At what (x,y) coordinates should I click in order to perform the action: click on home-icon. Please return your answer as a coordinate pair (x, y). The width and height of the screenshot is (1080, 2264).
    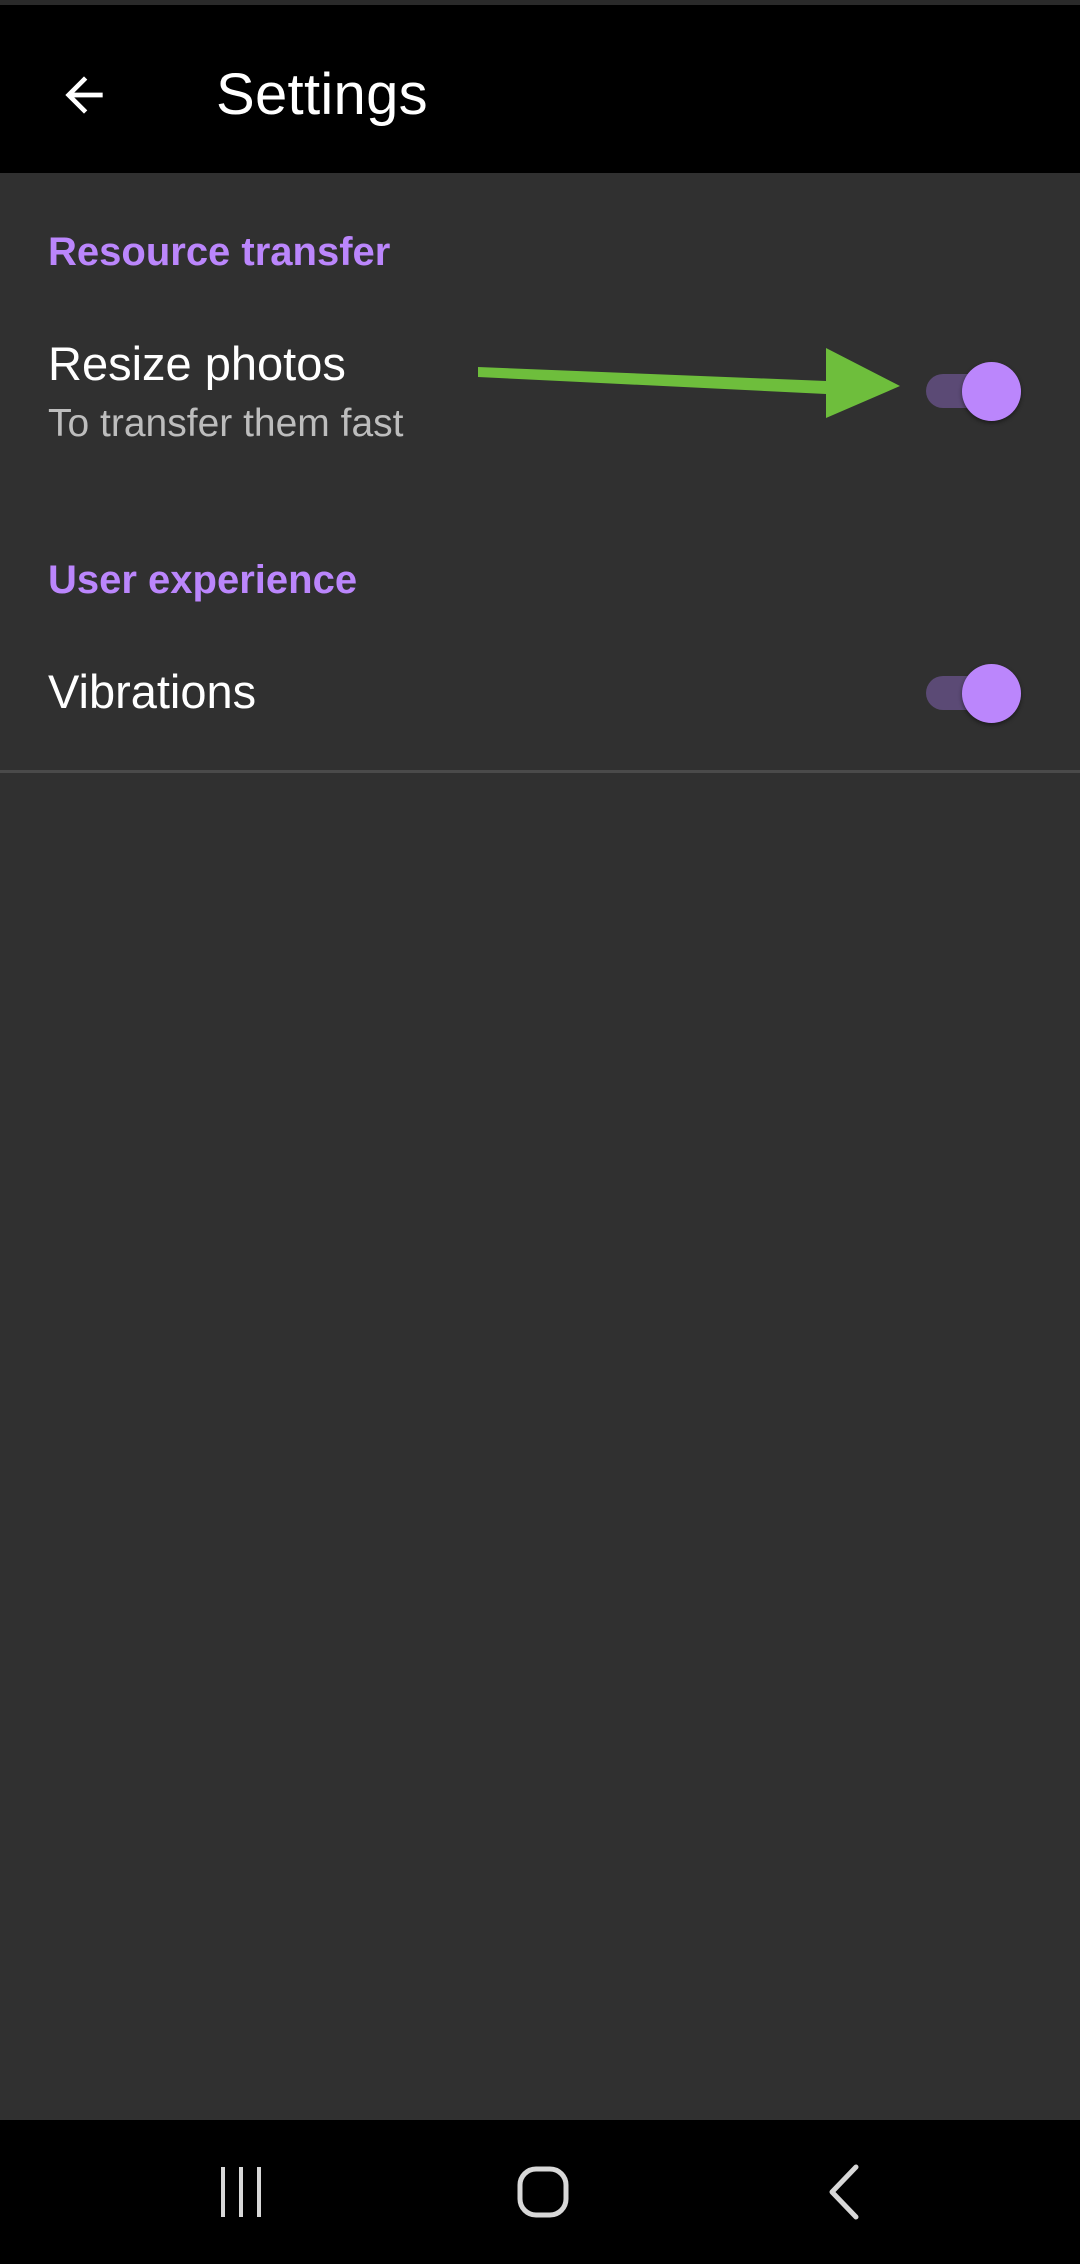
    Looking at the image, I should click on (543, 2192).